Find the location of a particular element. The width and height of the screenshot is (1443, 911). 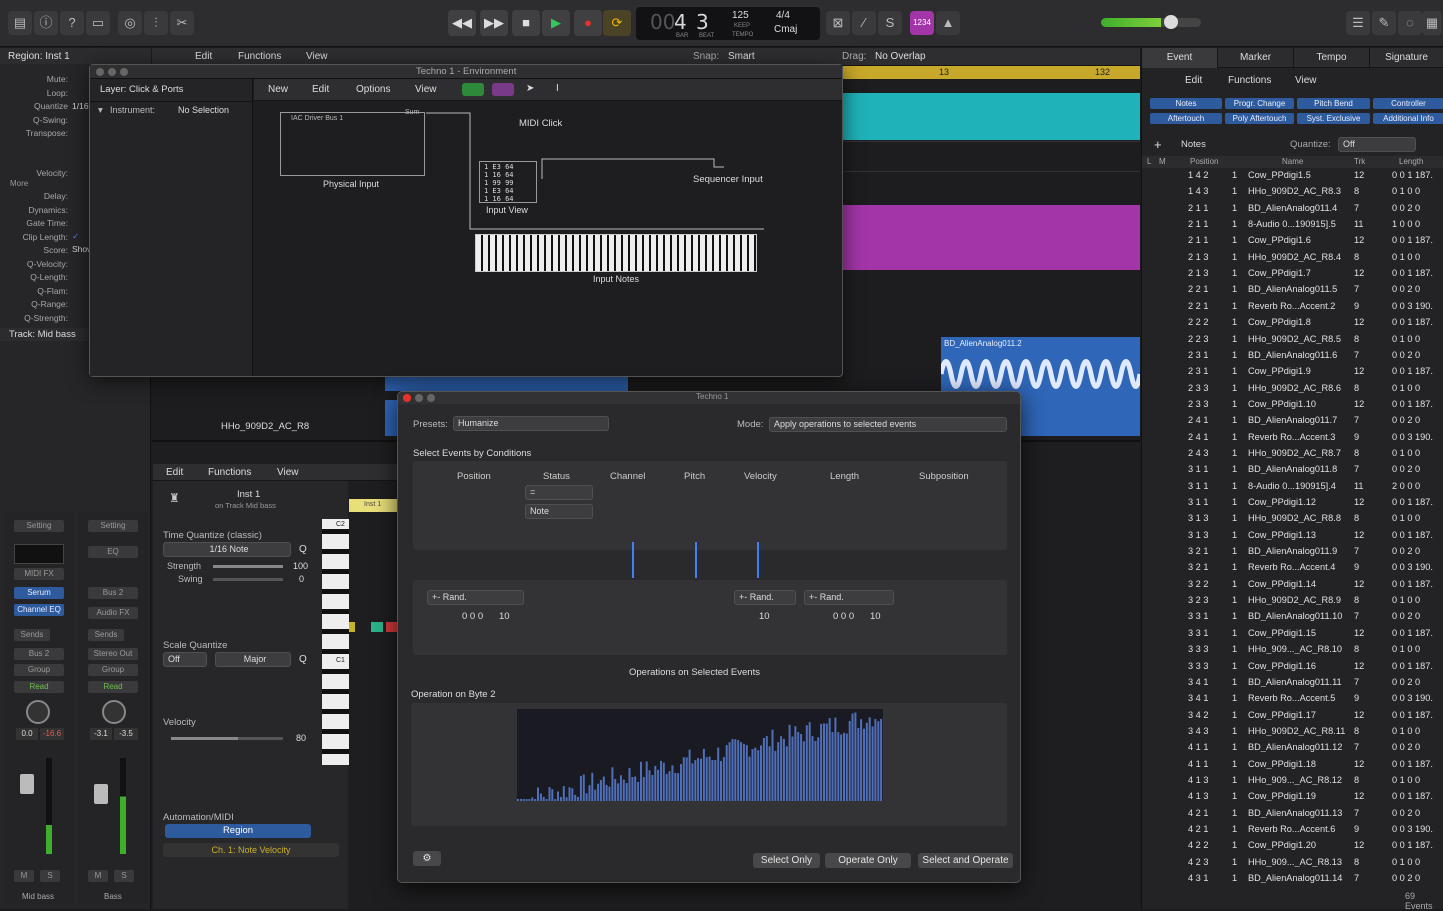

quantize-select: Off is located at coordinates (1377, 144).